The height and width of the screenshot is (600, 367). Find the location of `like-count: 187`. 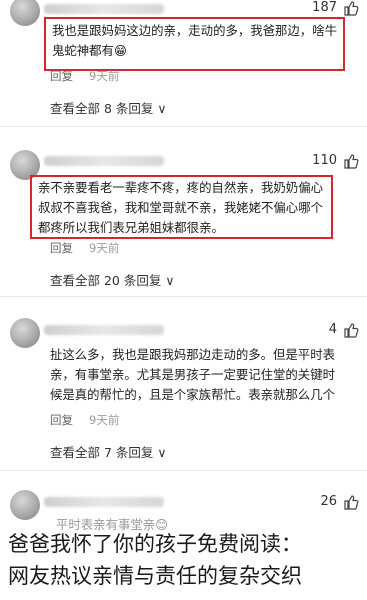

like-count: 187 is located at coordinates (324, 7).